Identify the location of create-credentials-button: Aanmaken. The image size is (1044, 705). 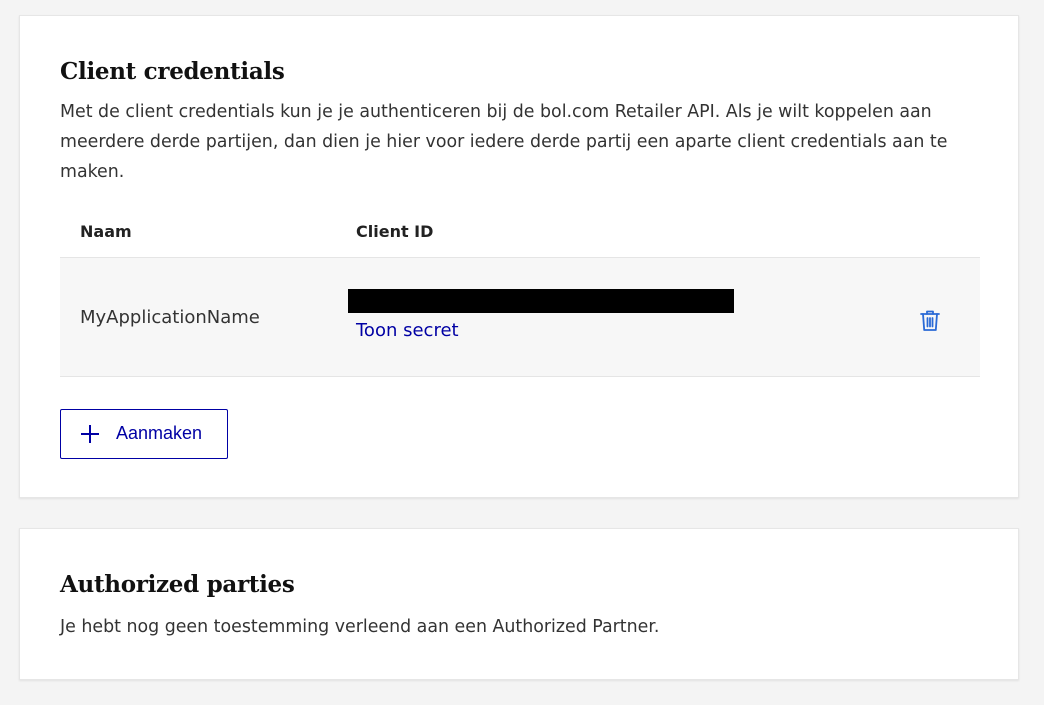
(144, 434).